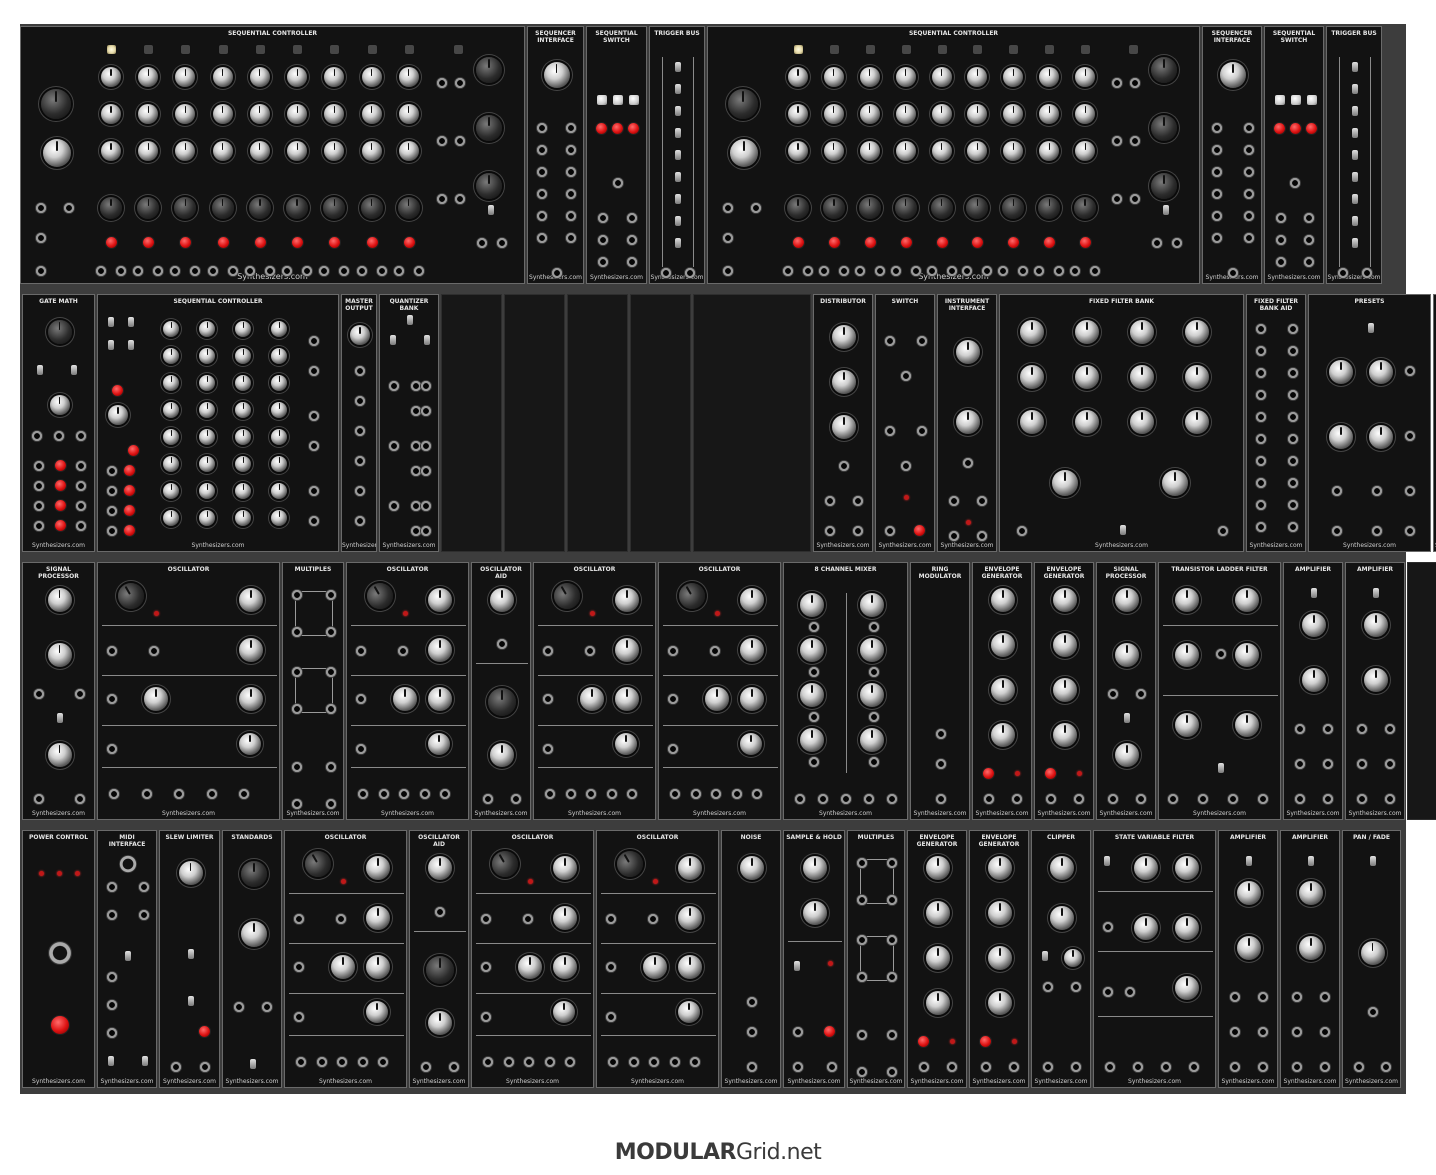 This screenshot has height=1175, width=1436. What do you see at coordinates (59, 405) in the screenshot?
I see `configuration-knob` at bounding box center [59, 405].